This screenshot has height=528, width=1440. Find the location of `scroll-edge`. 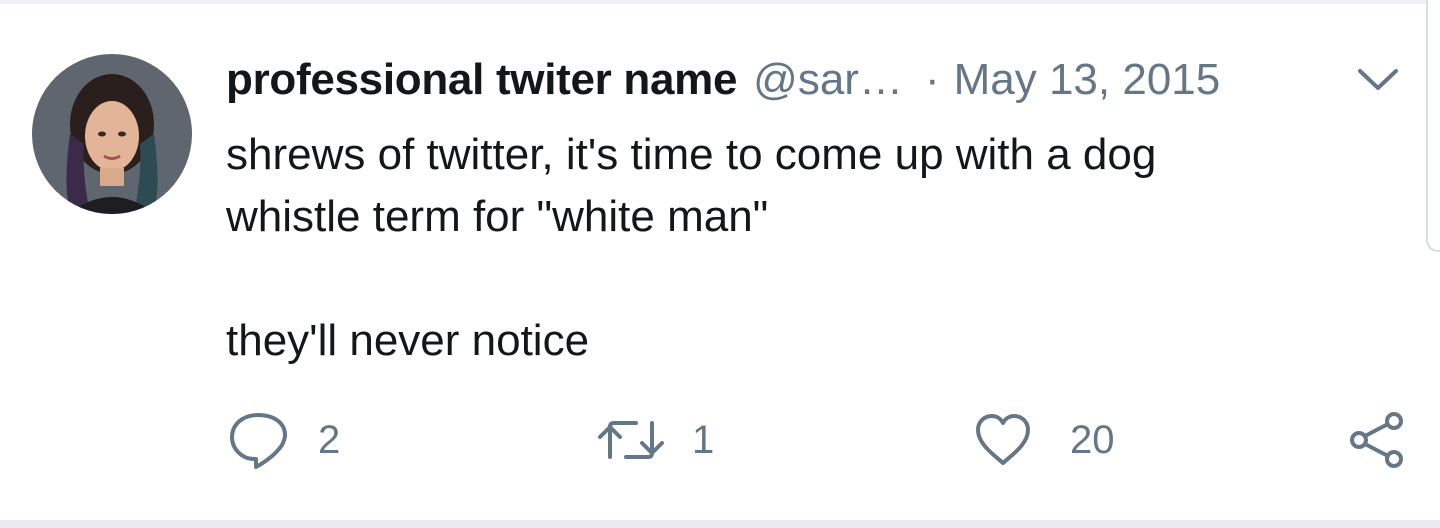

scroll-edge is located at coordinates (1433, 126).